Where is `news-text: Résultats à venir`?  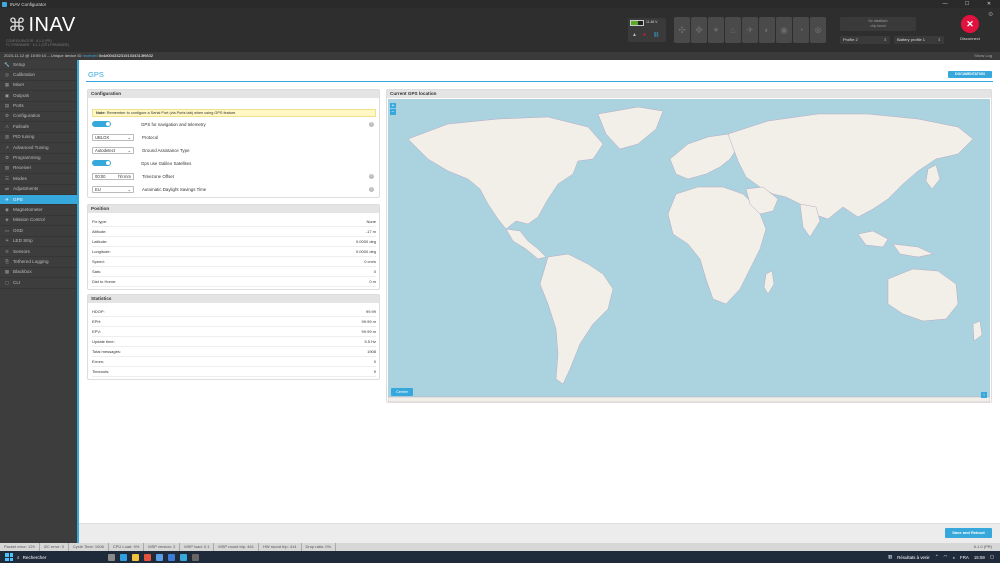
news-text: Résultats à venir is located at coordinates (913, 557).